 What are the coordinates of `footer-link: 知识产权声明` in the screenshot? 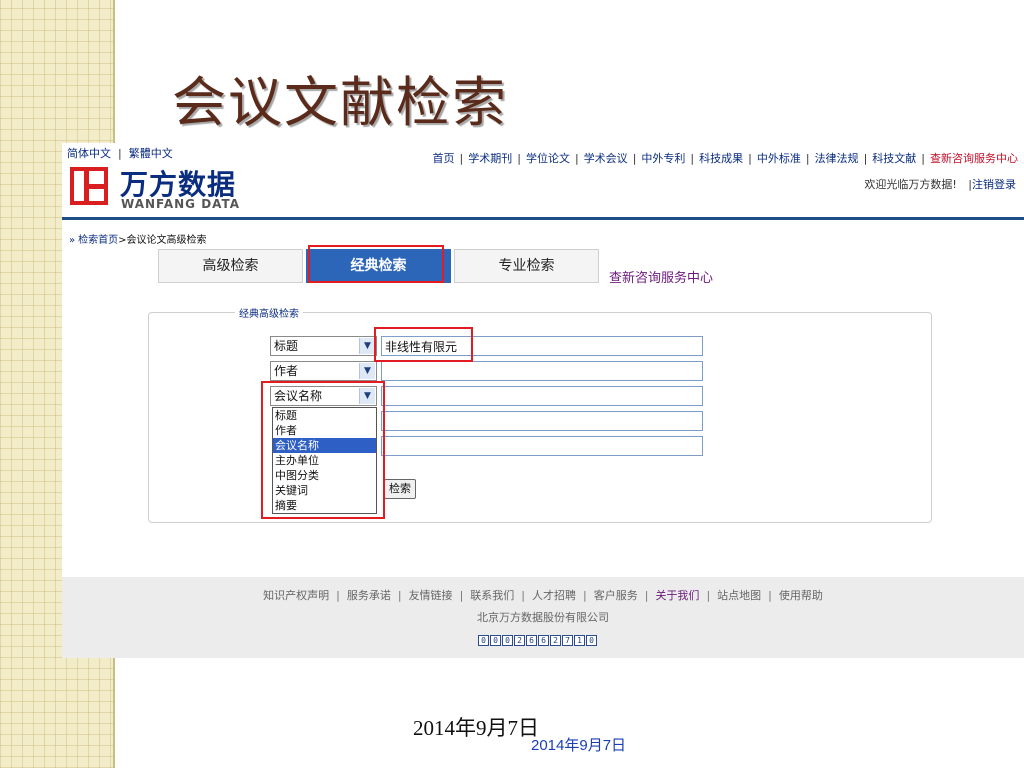 It's located at (296, 595).